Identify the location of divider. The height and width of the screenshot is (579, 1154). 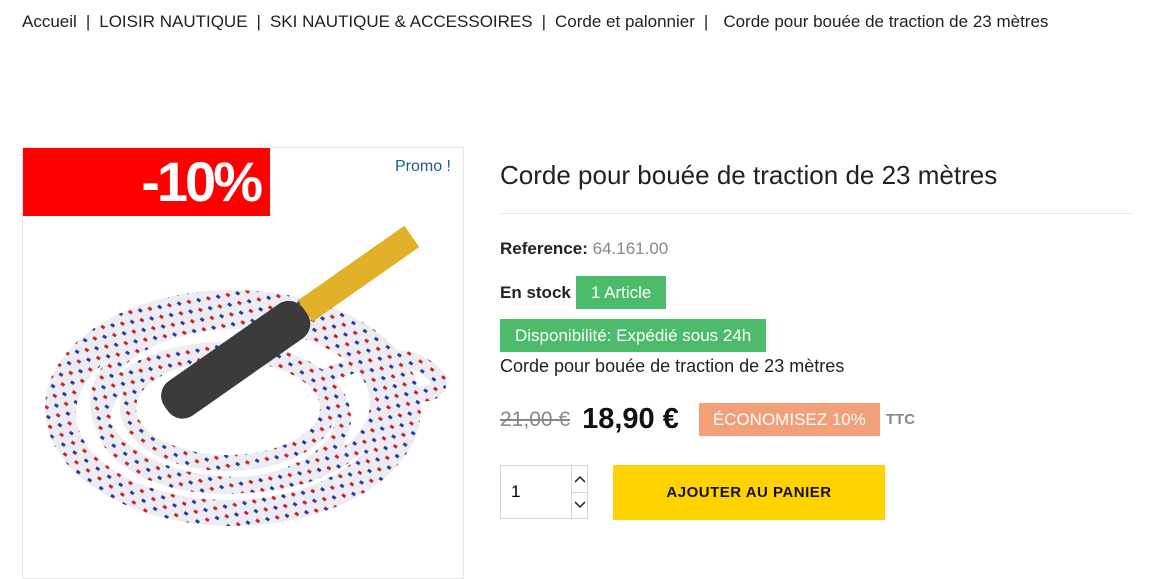
(816, 213).